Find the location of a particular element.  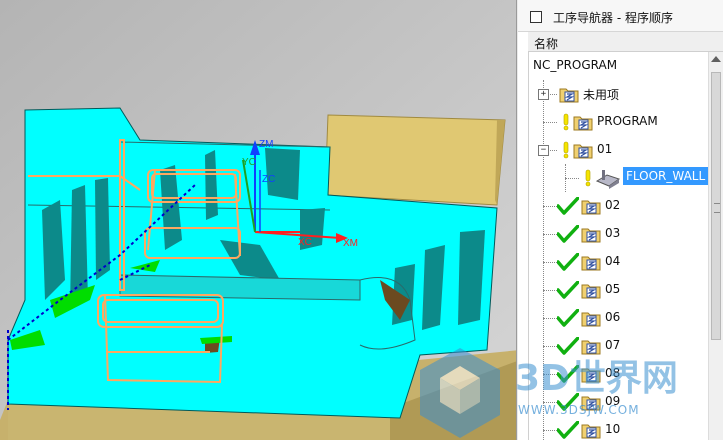

tree-row-label: 09 is located at coordinates (613, 401).